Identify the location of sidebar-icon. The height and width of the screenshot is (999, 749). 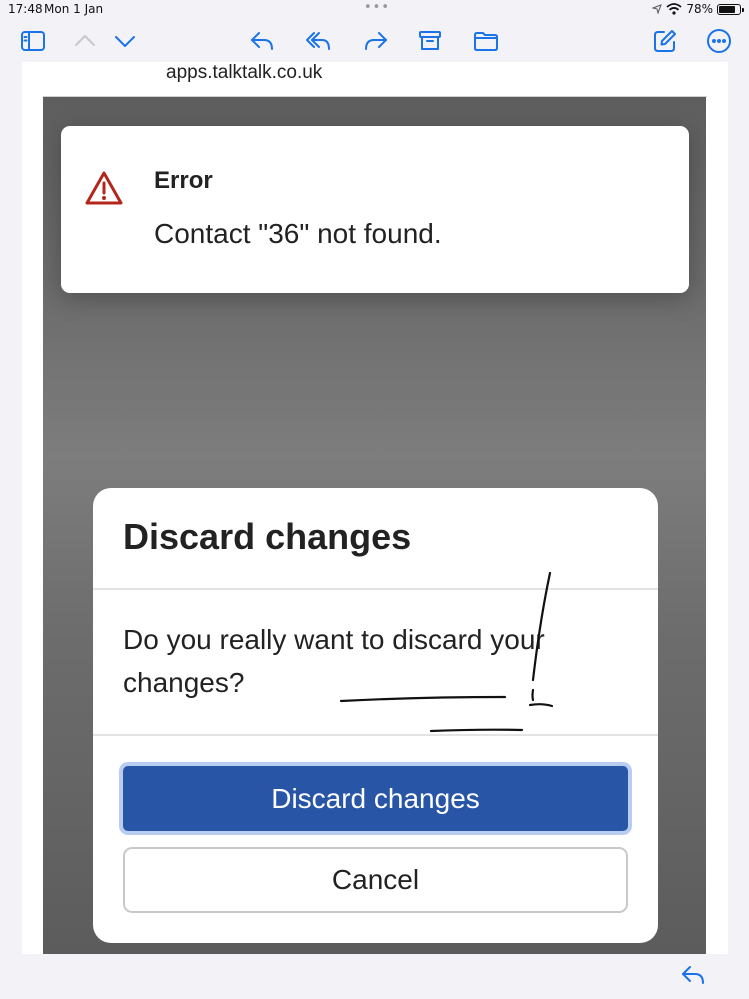
(33, 41).